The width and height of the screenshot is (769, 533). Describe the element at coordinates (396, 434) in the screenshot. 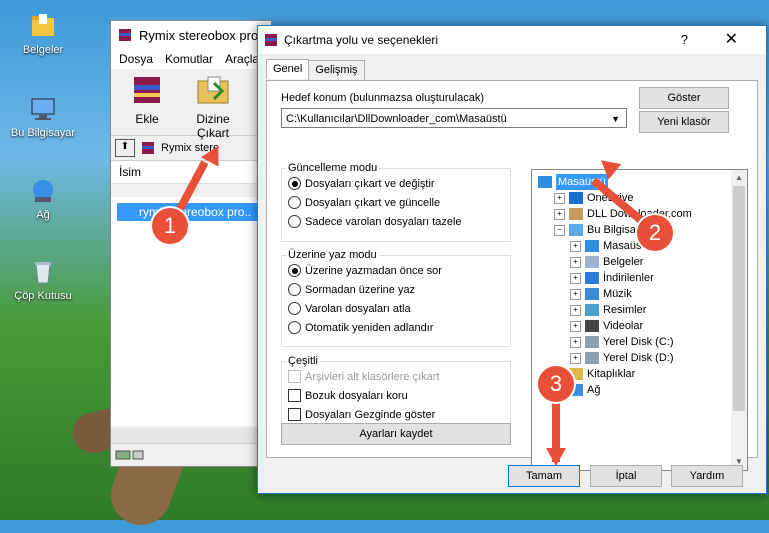

I see `save-settings-button: Ayarları kaydet` at that location.